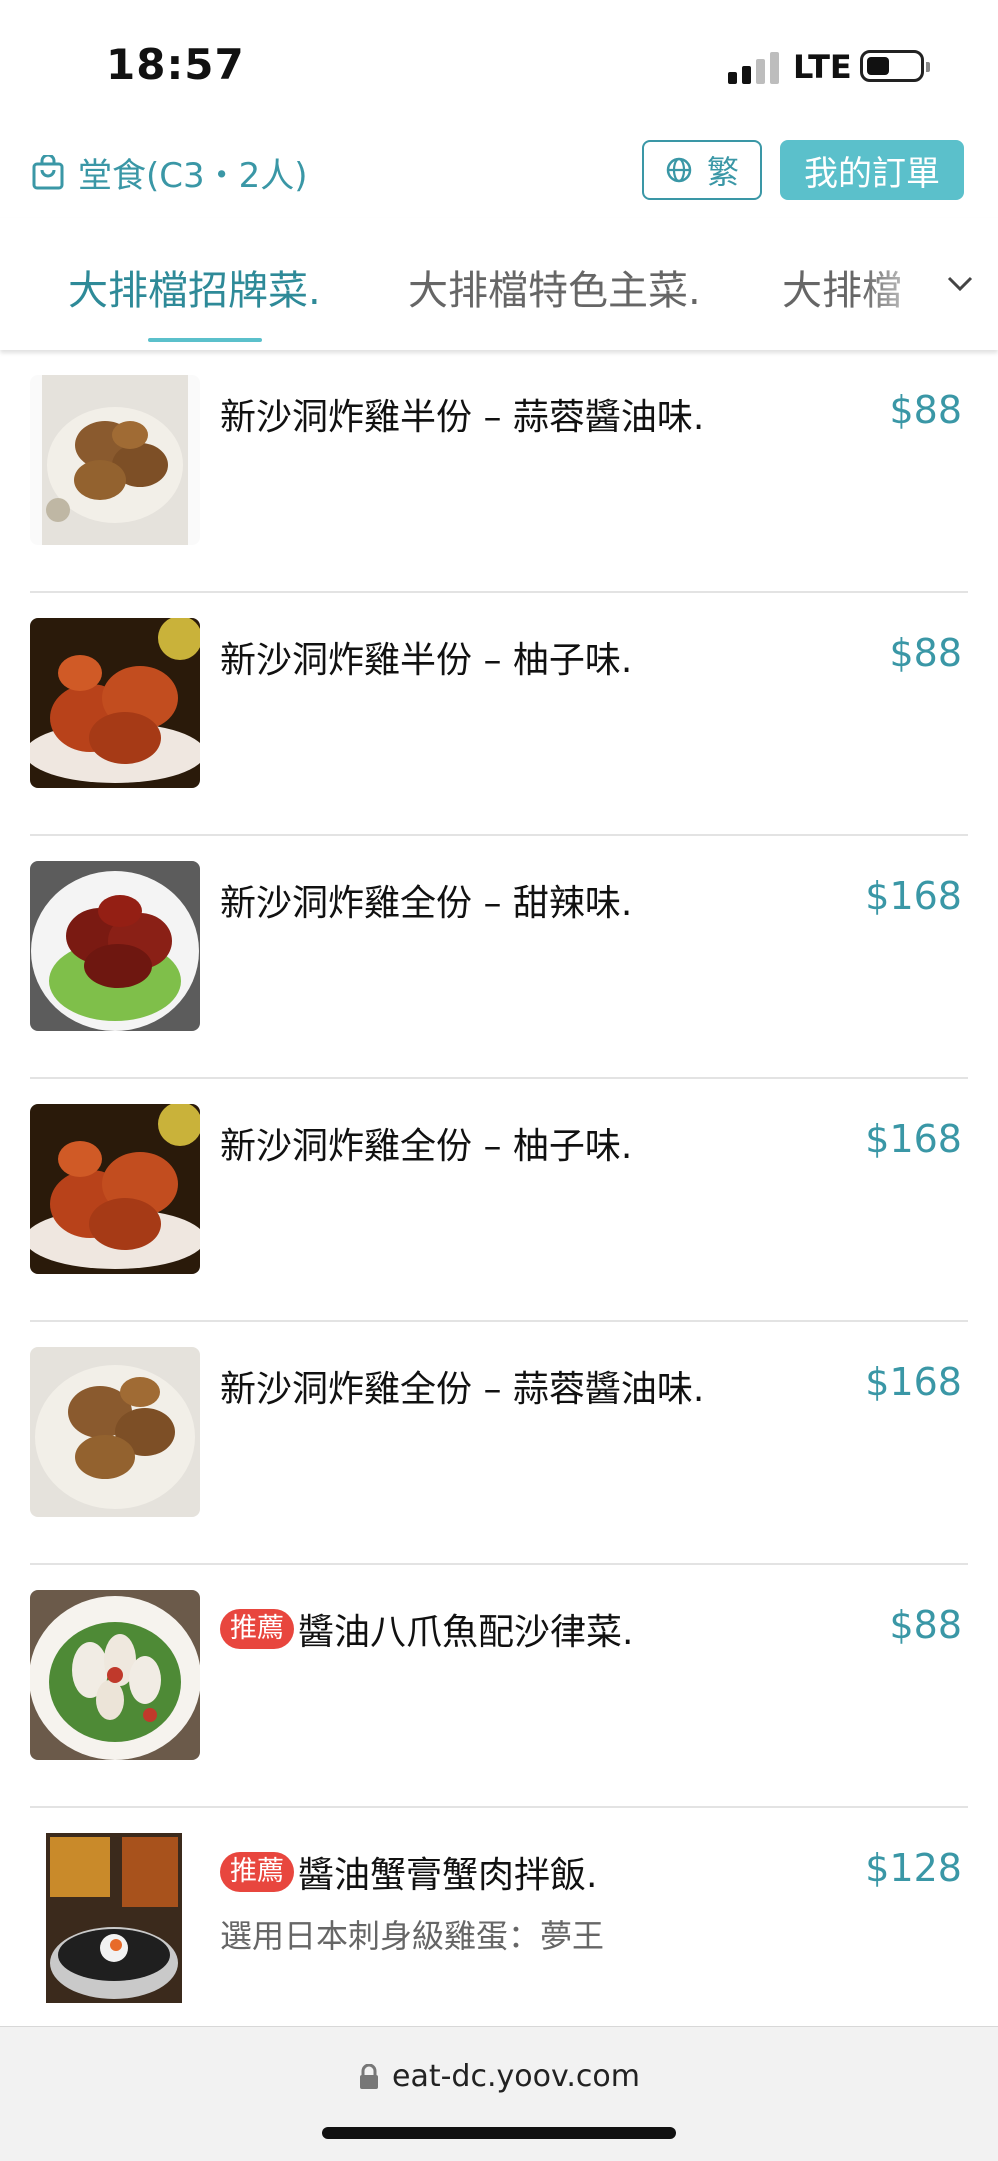  Describe the element at coordinates (960, 283) in the screenshot. I see `chevron-down-icon` at that location.